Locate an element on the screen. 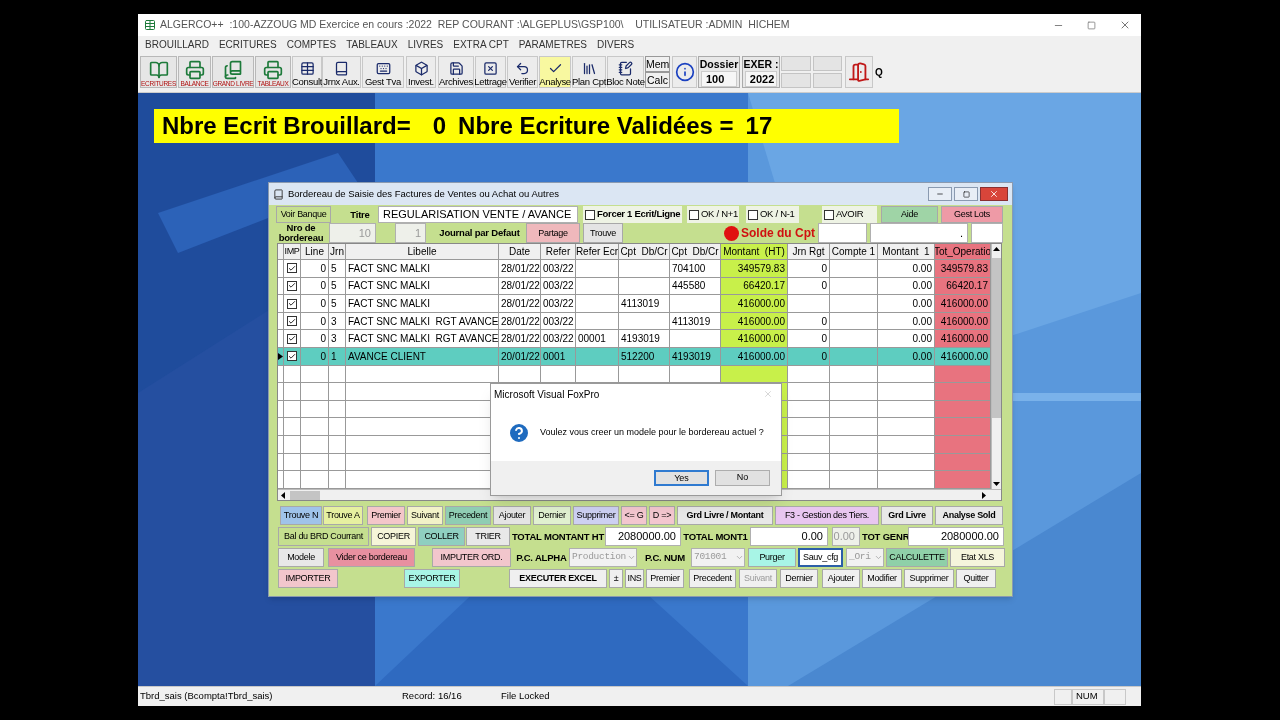  column-header: Refer is located at coordinates (558, 251).